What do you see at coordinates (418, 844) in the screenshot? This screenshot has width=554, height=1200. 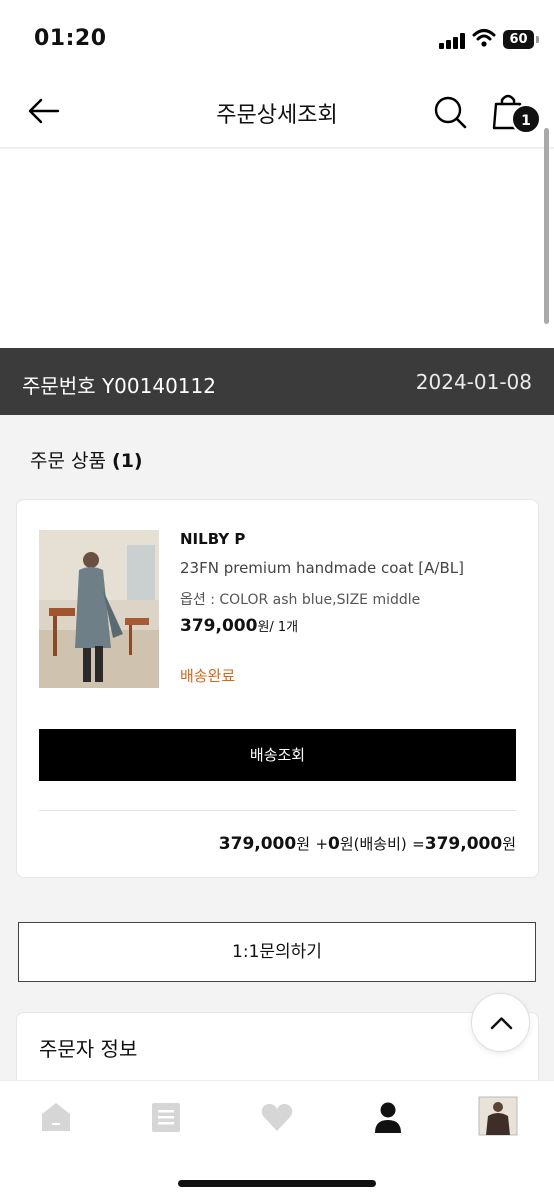 I see `equals-sign: =` at bounding box center [418, 844].